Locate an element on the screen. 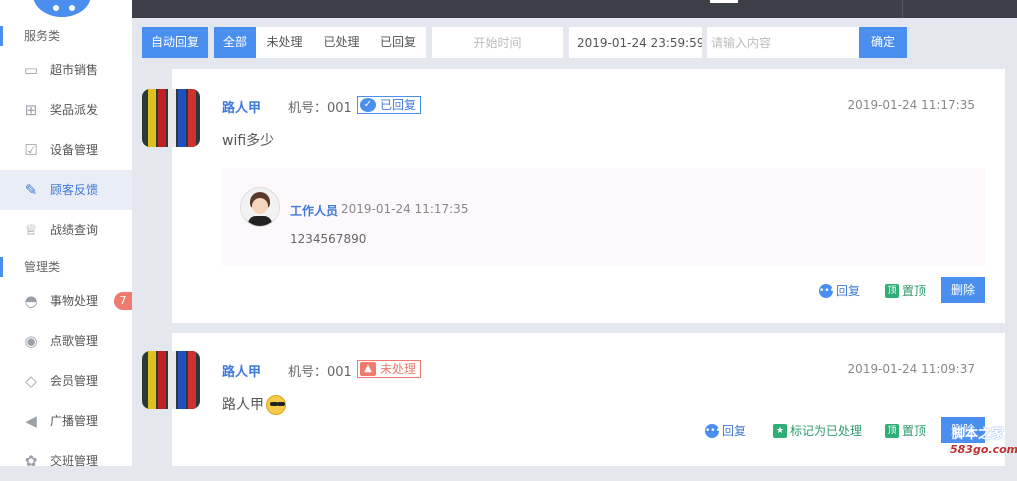  reply-text: 1234567890 is located at coordinates (328, 239).